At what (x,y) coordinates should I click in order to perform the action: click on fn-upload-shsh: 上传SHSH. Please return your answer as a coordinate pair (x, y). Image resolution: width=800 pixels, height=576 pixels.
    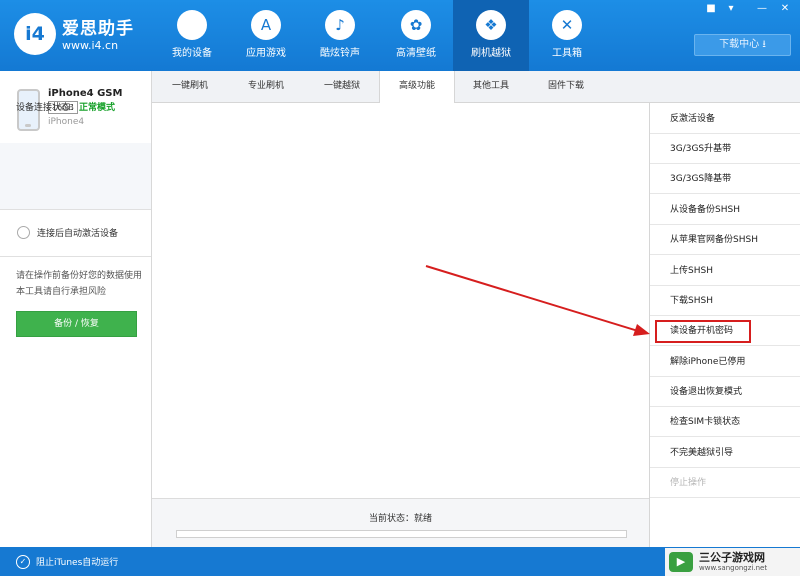
    Looking at the image, I should click on (725, 271).